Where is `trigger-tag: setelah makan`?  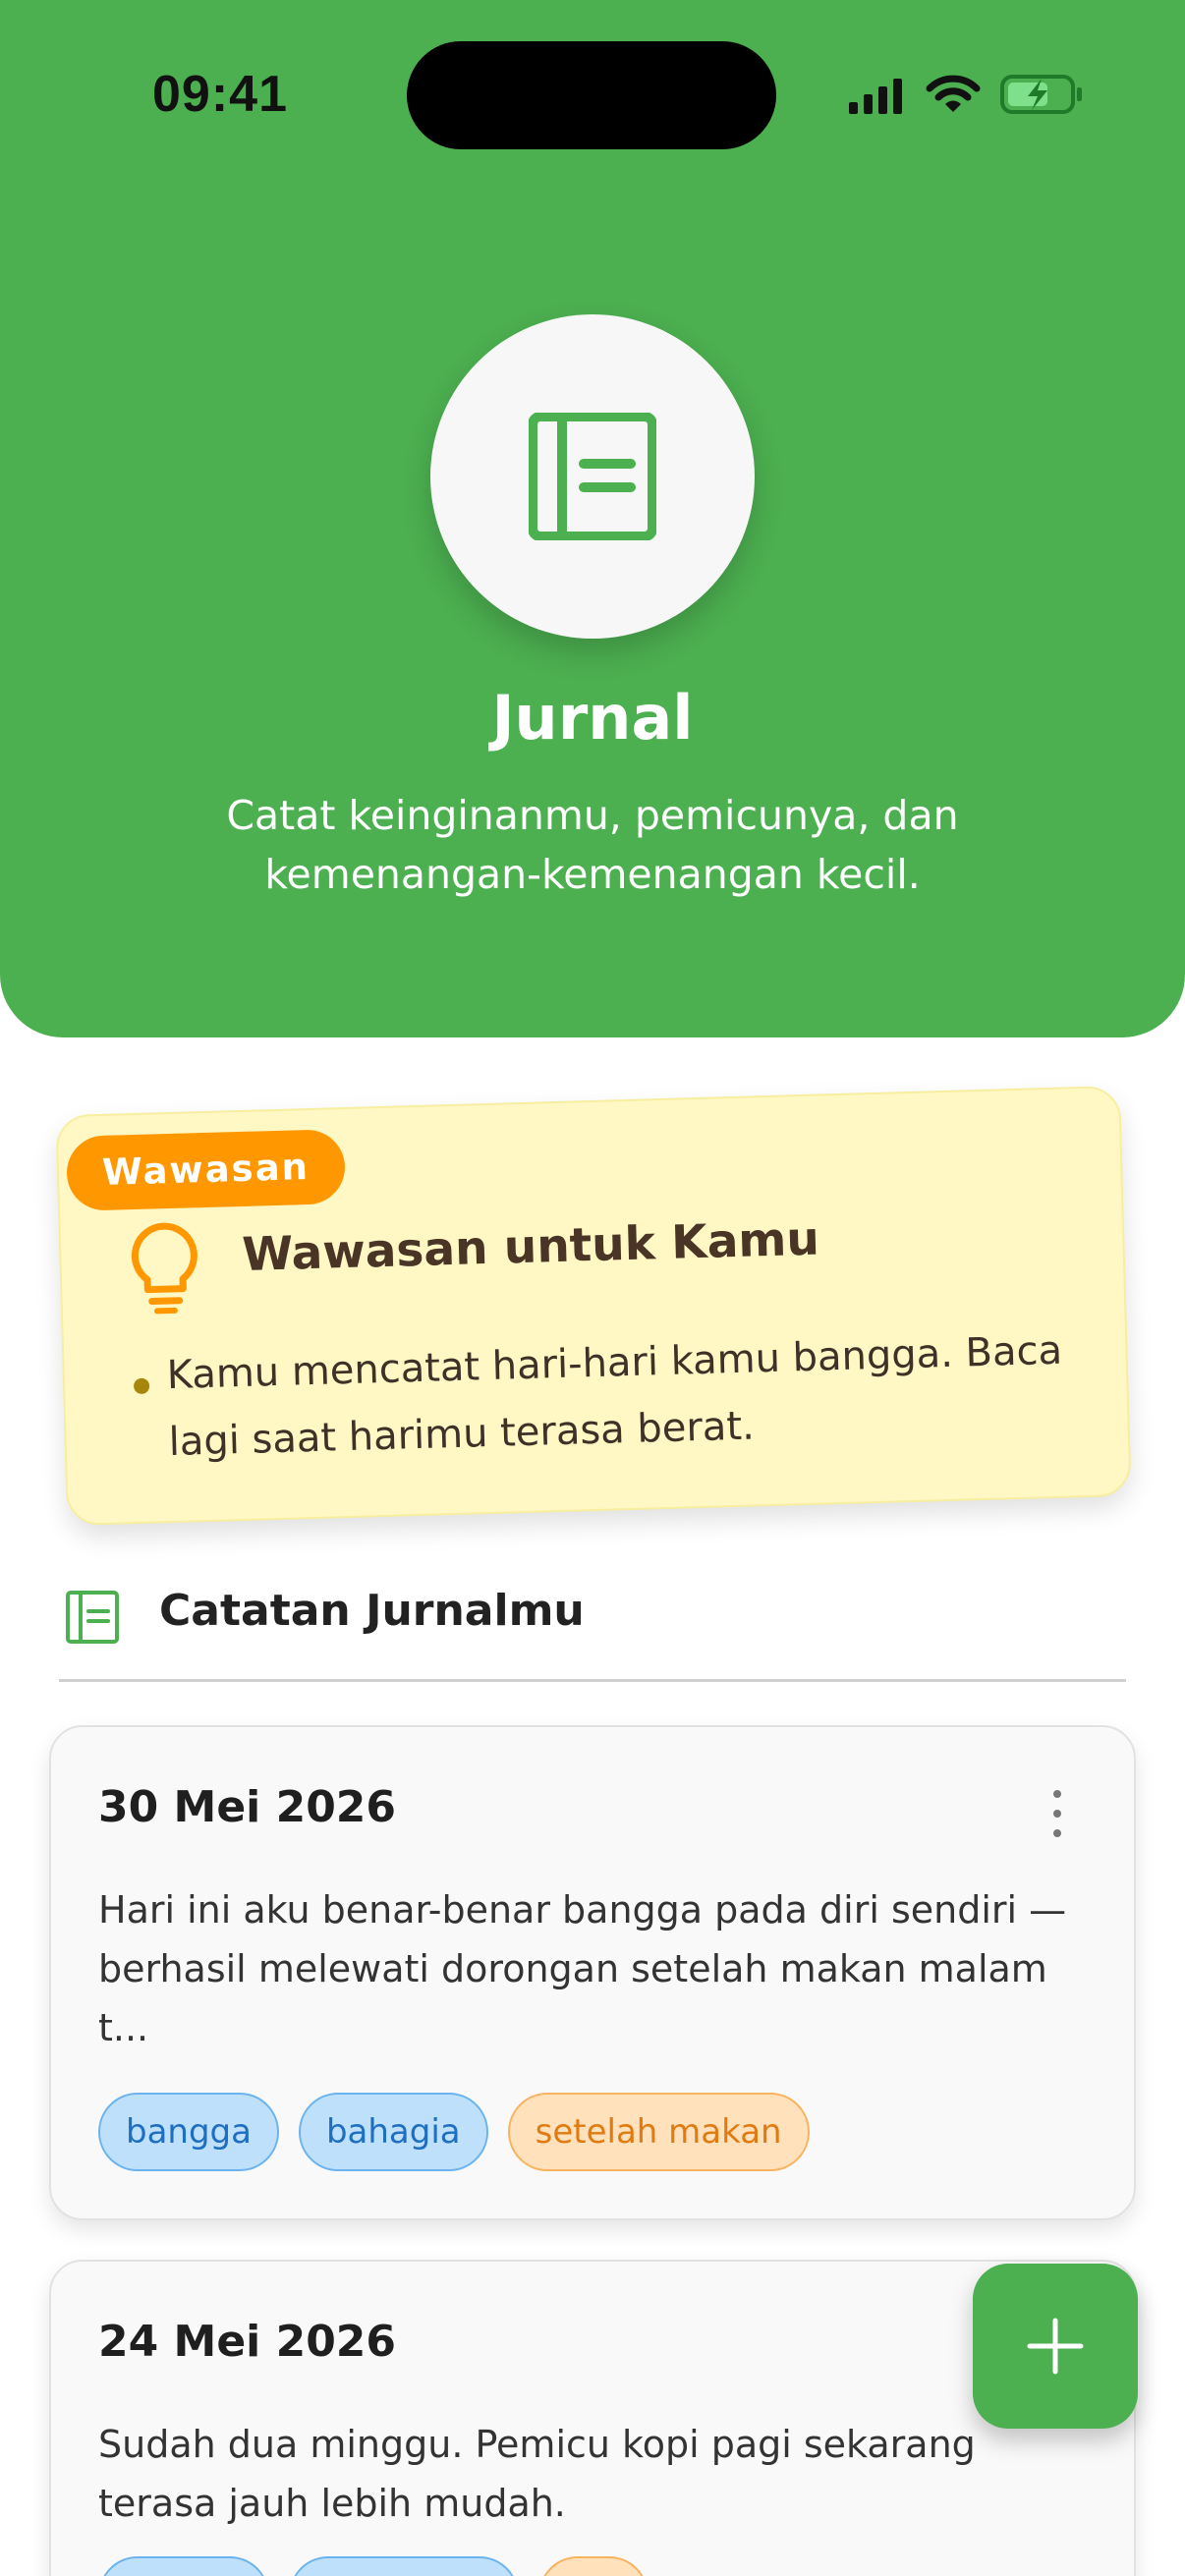
trigger-tag: setelah makan is located at coordinates (658, 2132).